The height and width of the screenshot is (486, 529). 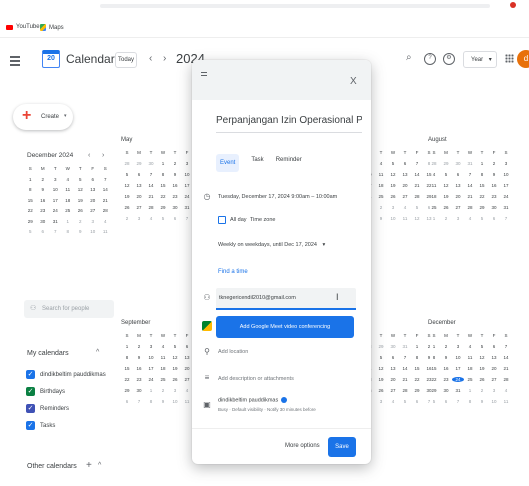 I want to click on month-day: 10, so click(x=393, y=218).